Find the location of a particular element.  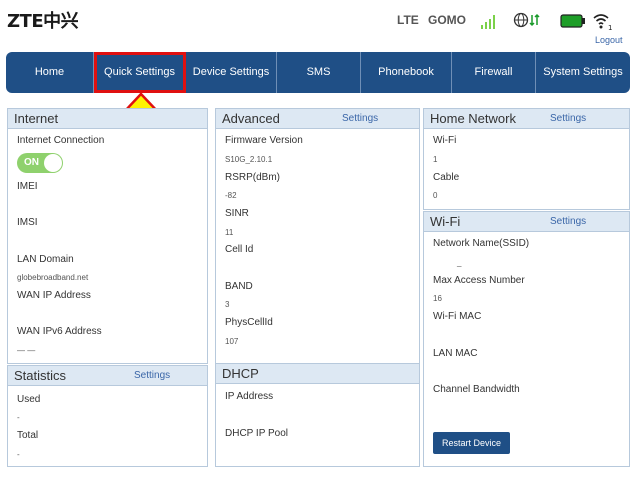

physcellid-label: PhysCellId is located at coordinates (249, 322).